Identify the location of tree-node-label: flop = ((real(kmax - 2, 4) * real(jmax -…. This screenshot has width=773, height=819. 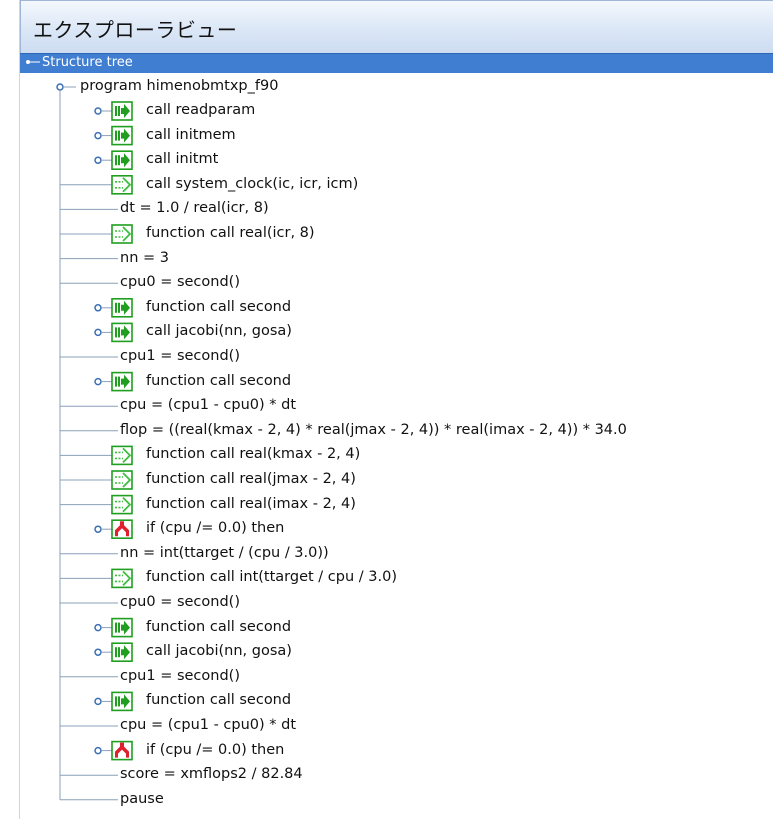
(373, 430).